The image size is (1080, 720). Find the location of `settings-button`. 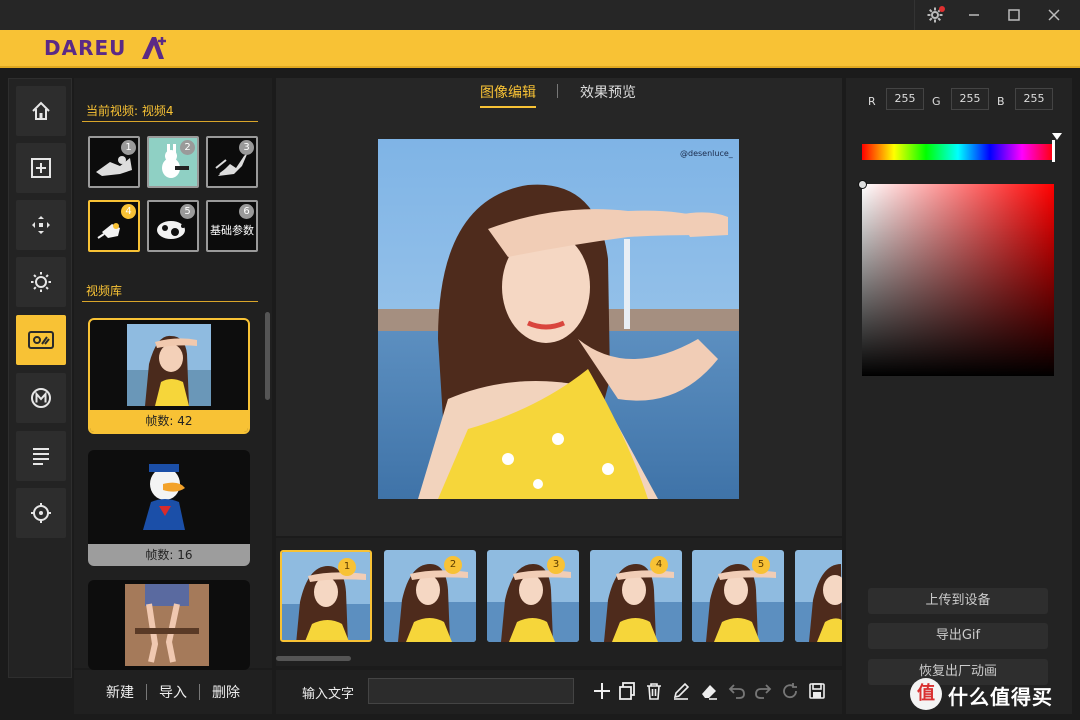

settings-button is located at coordinates (934, 15).